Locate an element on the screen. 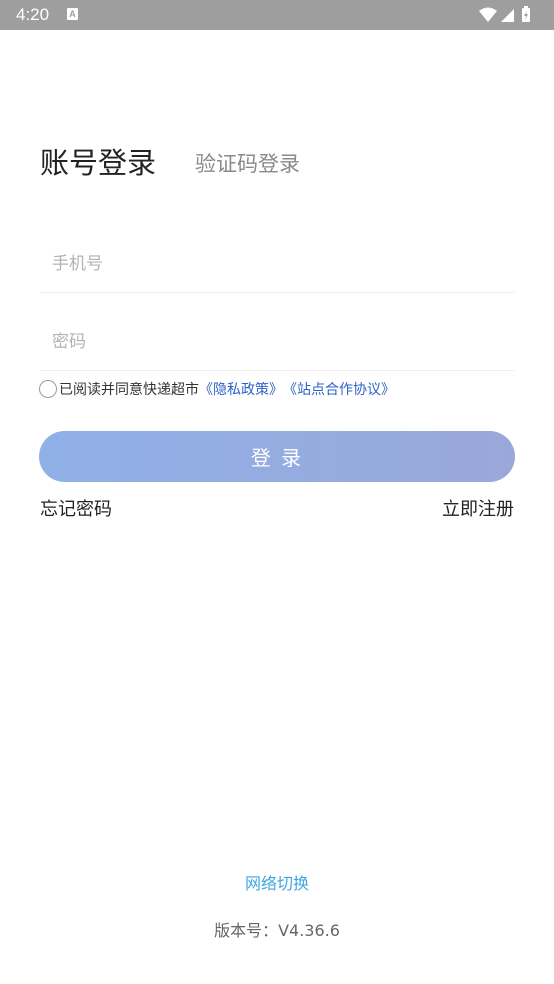 This screenshot has width=554, height=984. privacy-policy-link: 《隐私政策》 is located at coordinates (241, 389).